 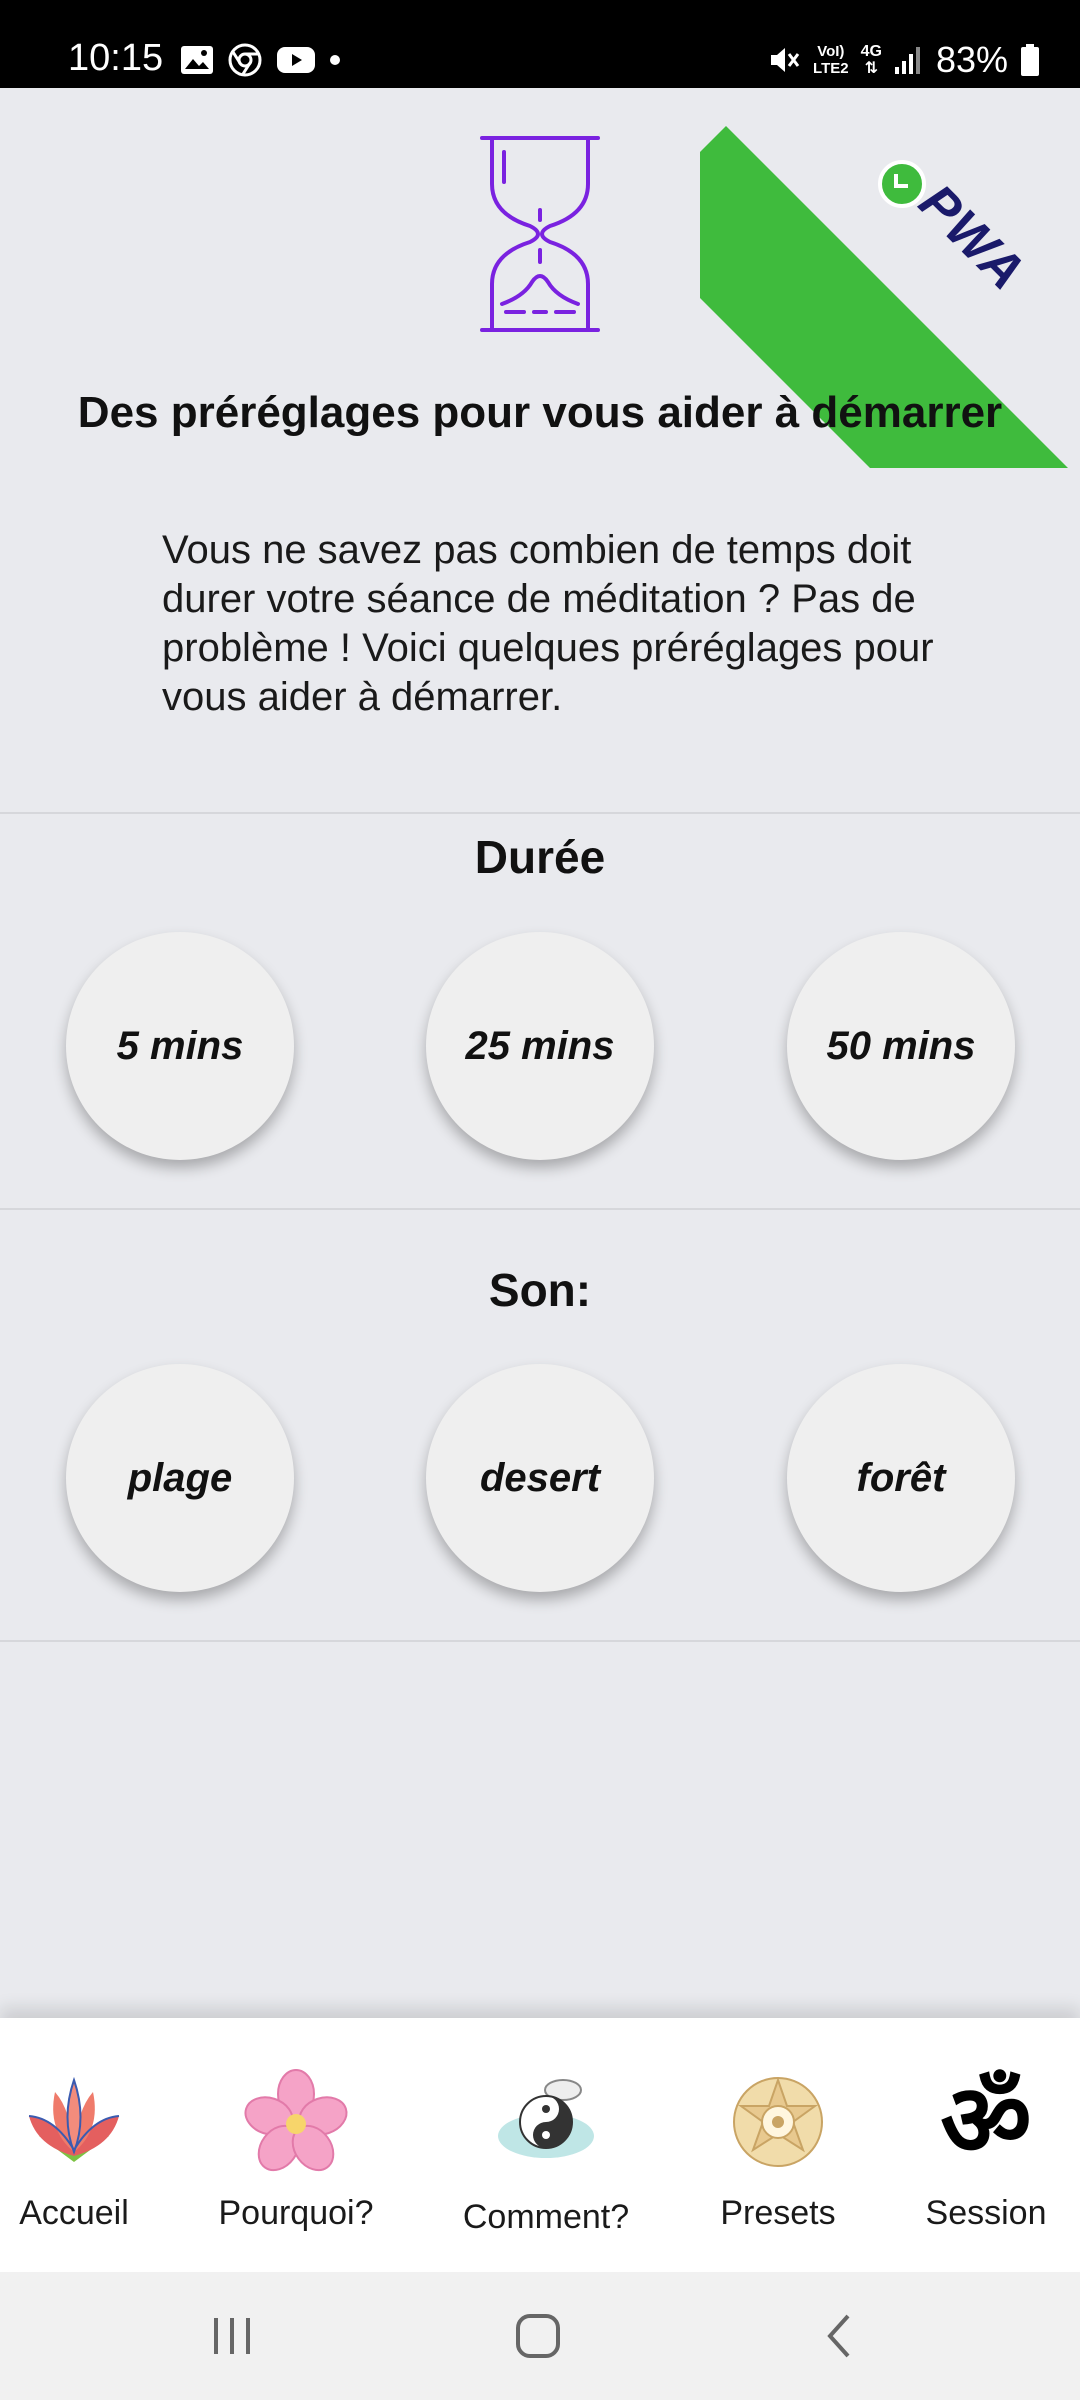 I want to click on nav-item-presets: Presets, so click(x=778, y=2145).